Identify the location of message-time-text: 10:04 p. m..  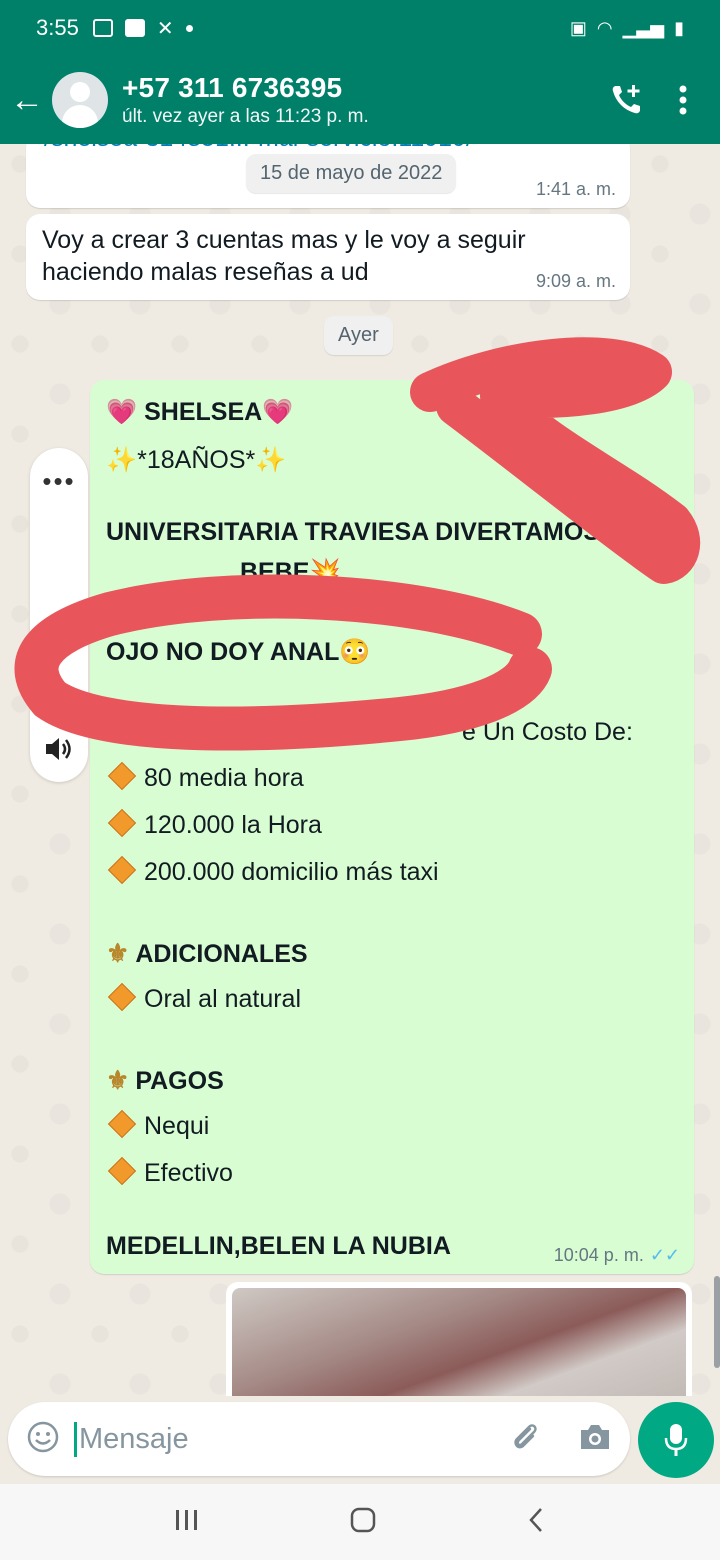
(598, 1255).